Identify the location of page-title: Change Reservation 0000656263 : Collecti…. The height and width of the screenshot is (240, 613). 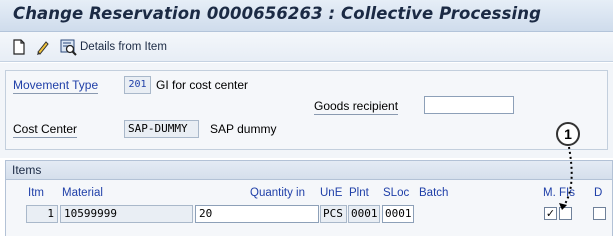
(277, 13).